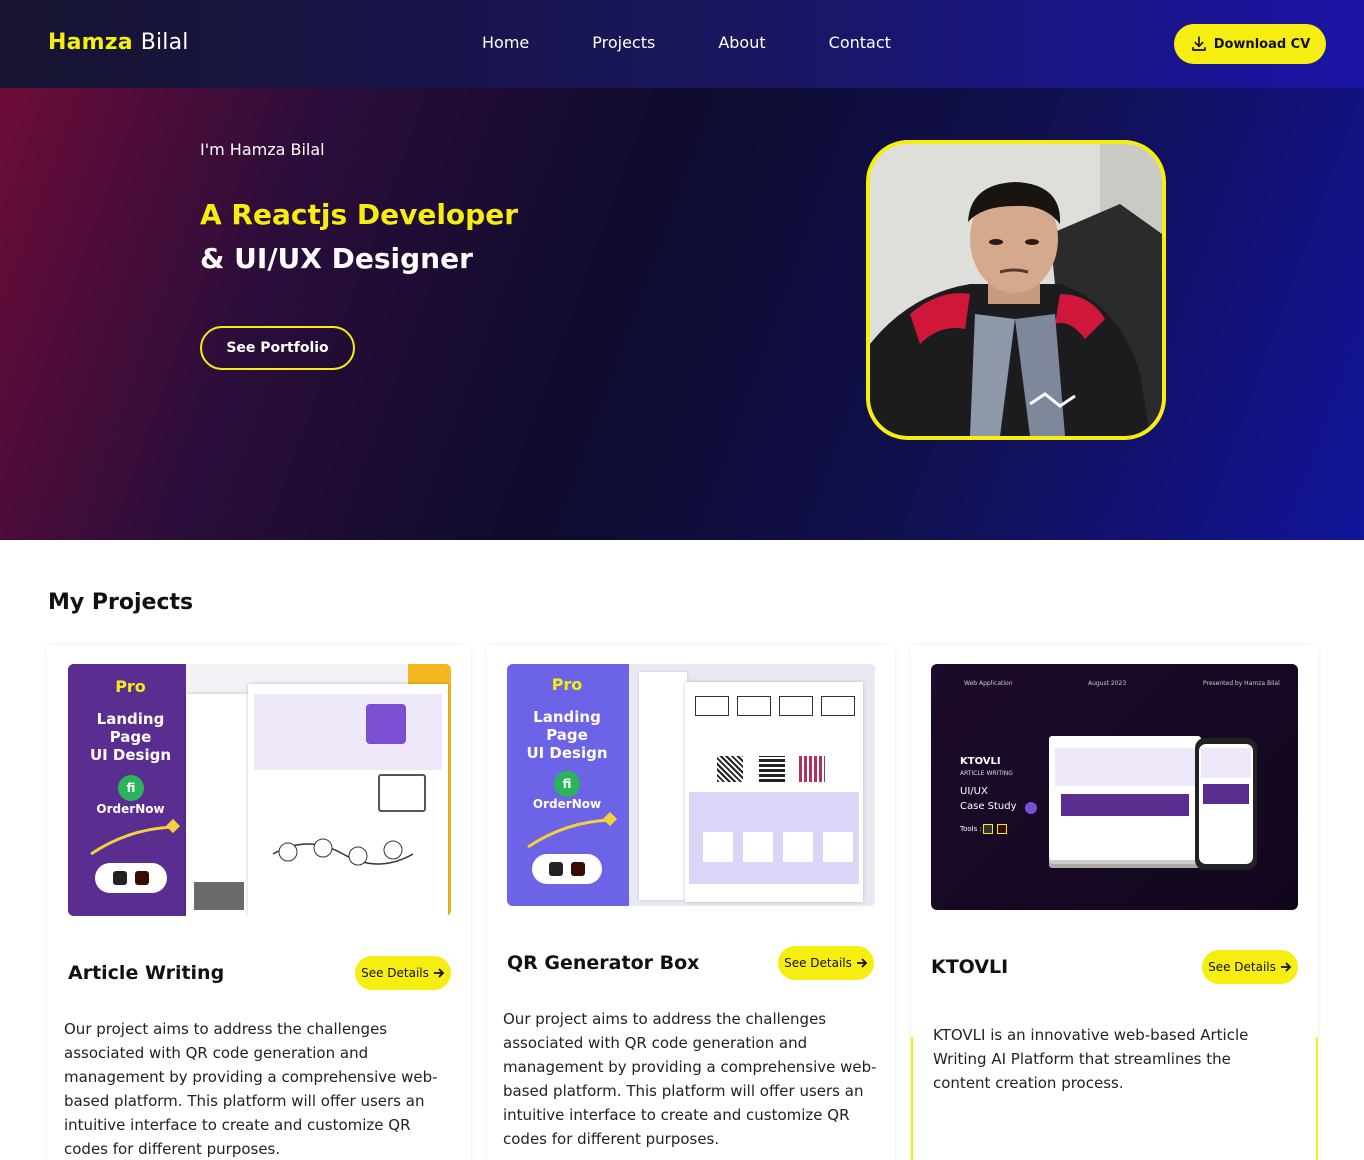  I want to click on logo-last-name: Bilal, so click(164, 42).